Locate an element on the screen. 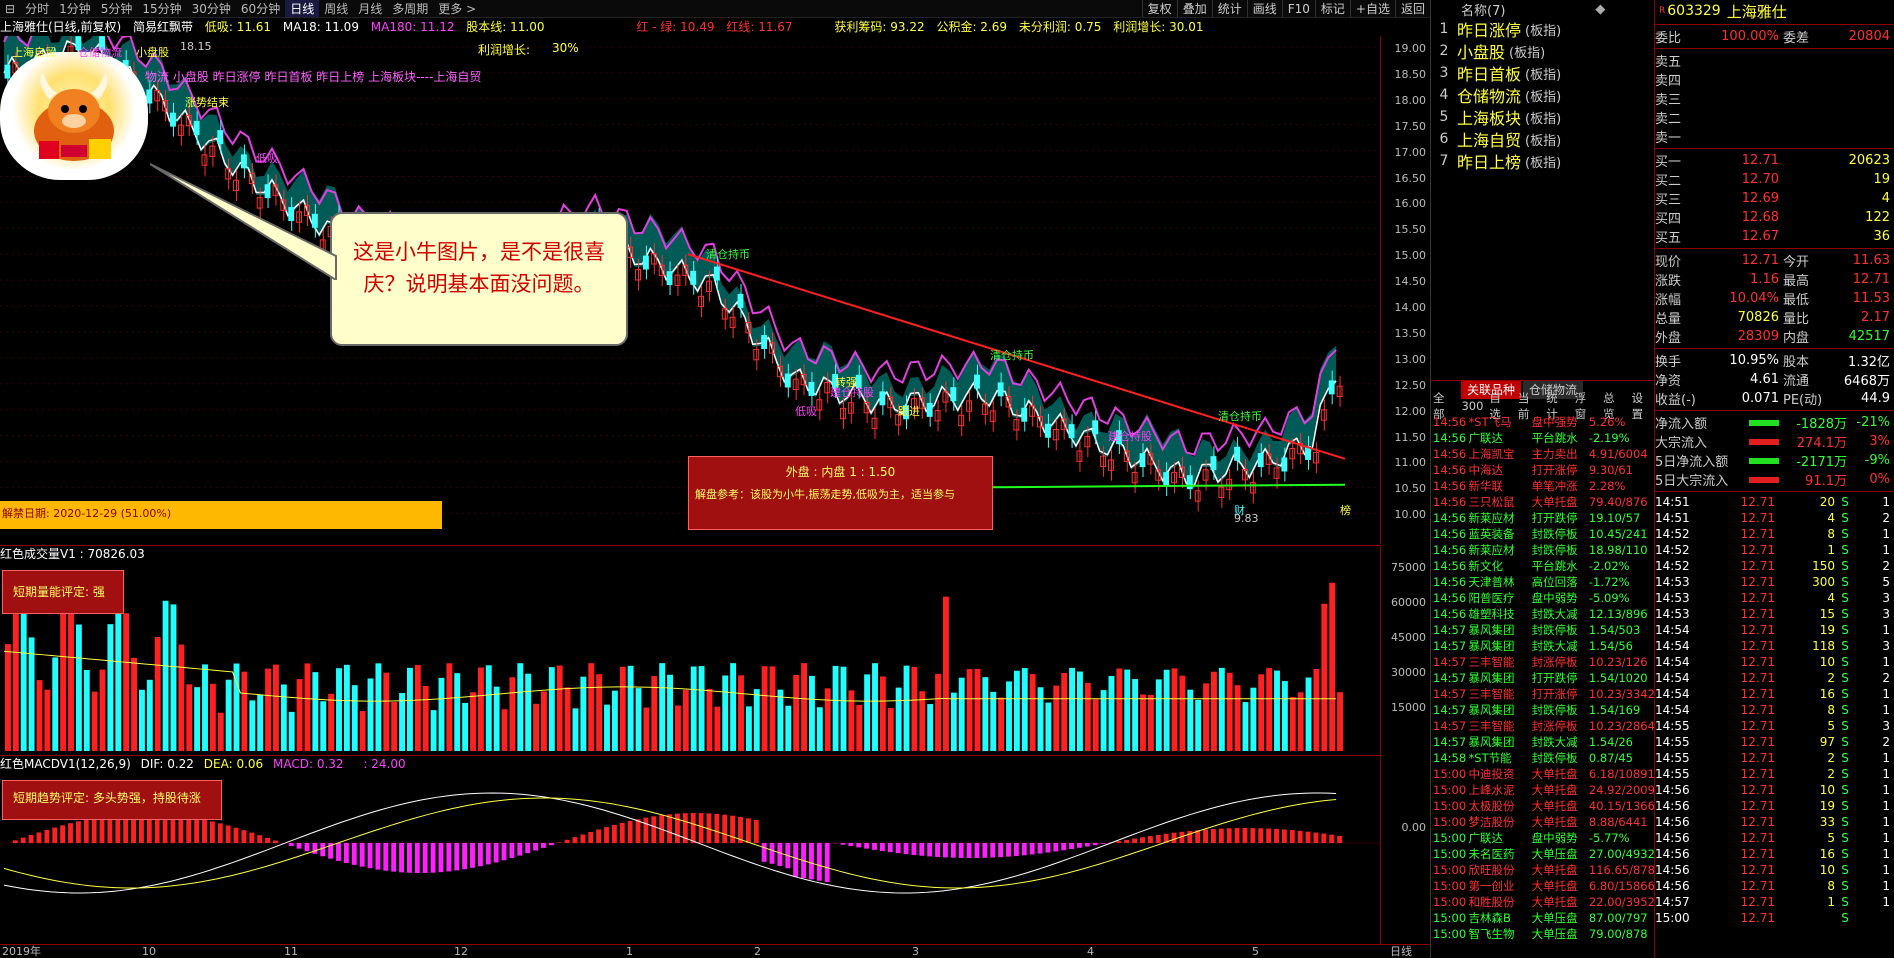 This screenshot has width=1894, height=958. tick-row: 15:00 梦洁股份 大单托盘 8.88/6441 is located at coordinates (1543, 822).